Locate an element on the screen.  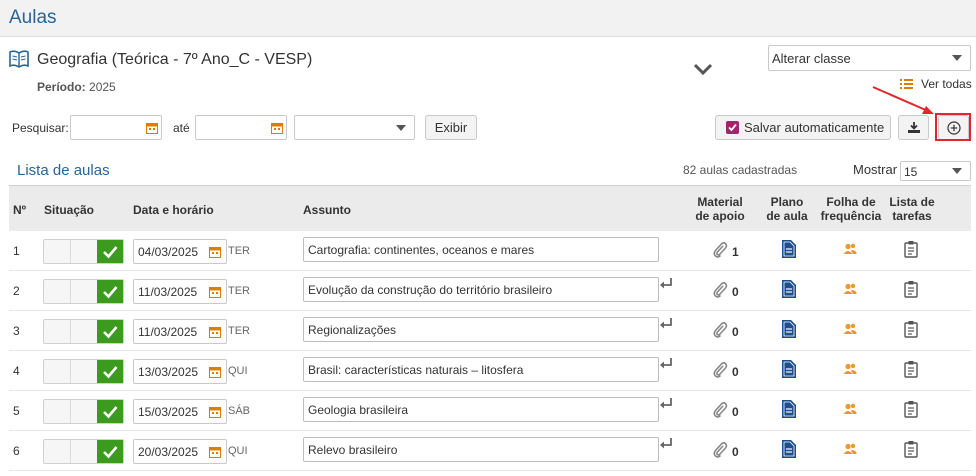
col-folha-line2: frequência is located at coordinates (851, 216).